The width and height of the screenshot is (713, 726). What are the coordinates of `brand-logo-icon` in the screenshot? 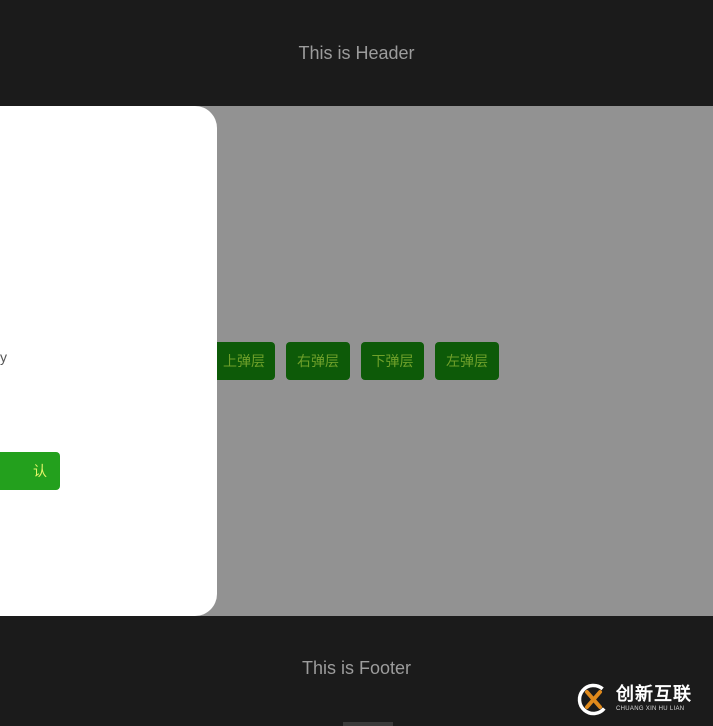 It's located at (593, 699).